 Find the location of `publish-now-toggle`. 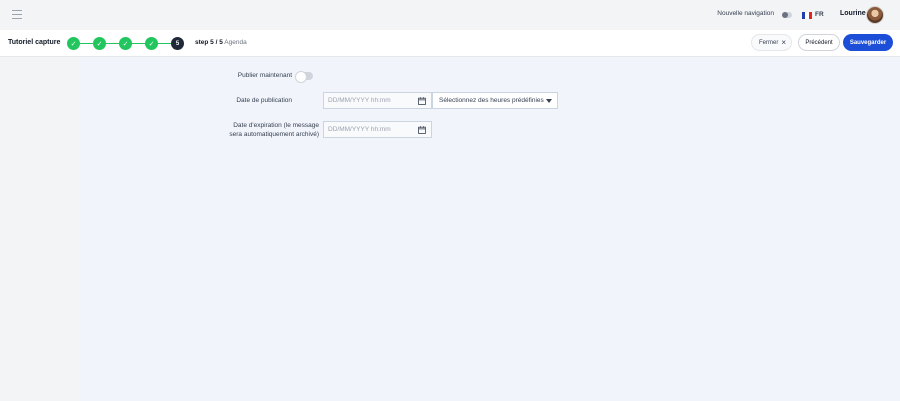

publish-now-toggle is located at coordinates (304, 77).